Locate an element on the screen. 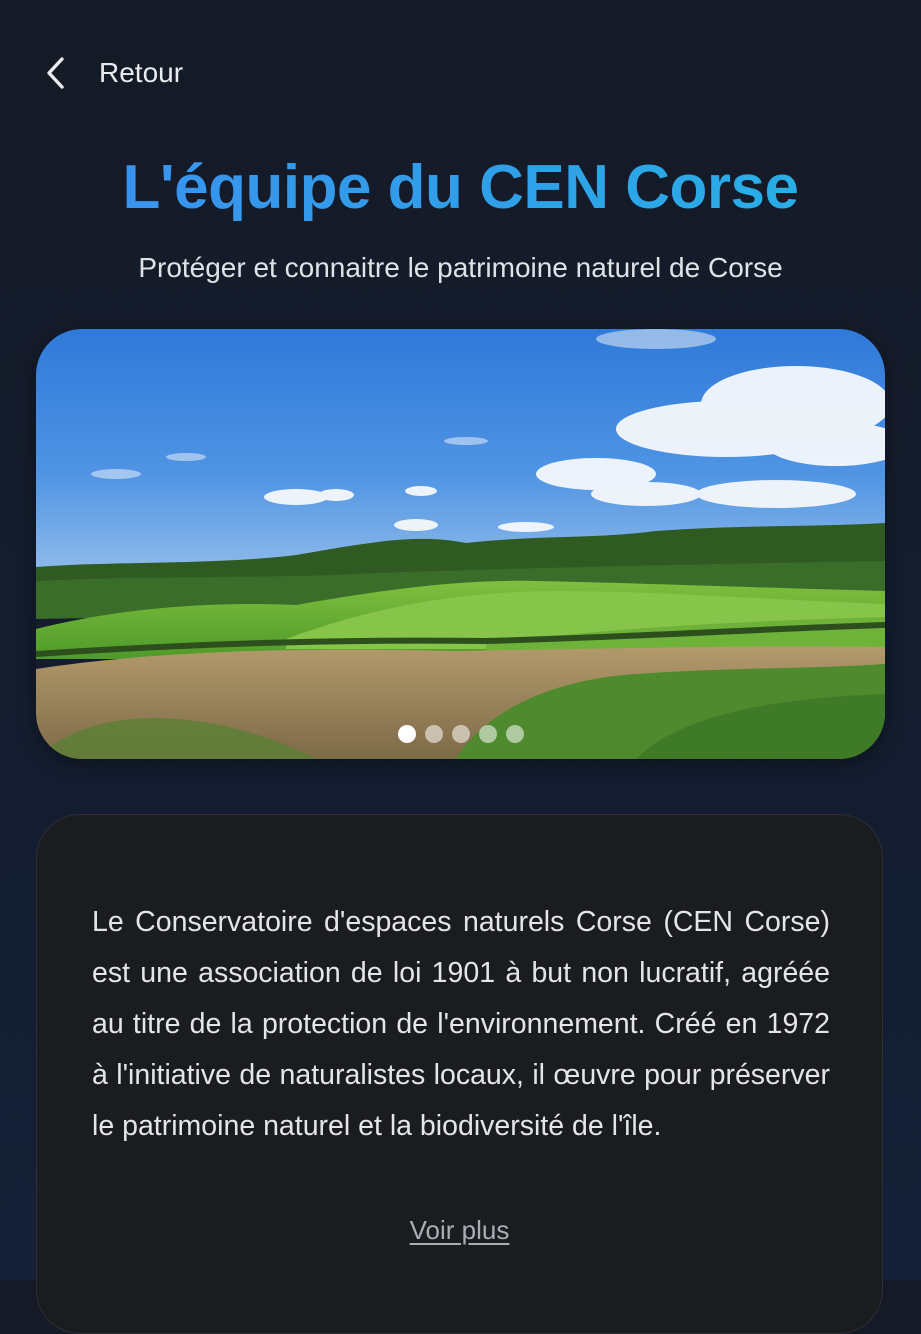  page-title: L'équipe du CEN Corse is located at coordinates (460, 188).